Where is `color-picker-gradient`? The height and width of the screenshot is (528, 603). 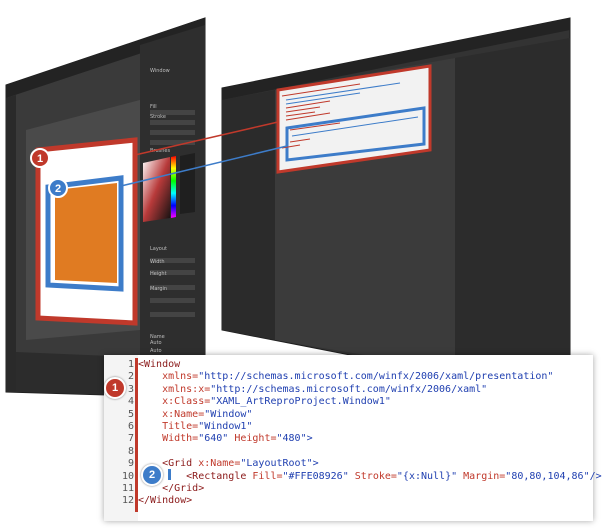
color-picker-gradient is located at coordinates (156, 189).